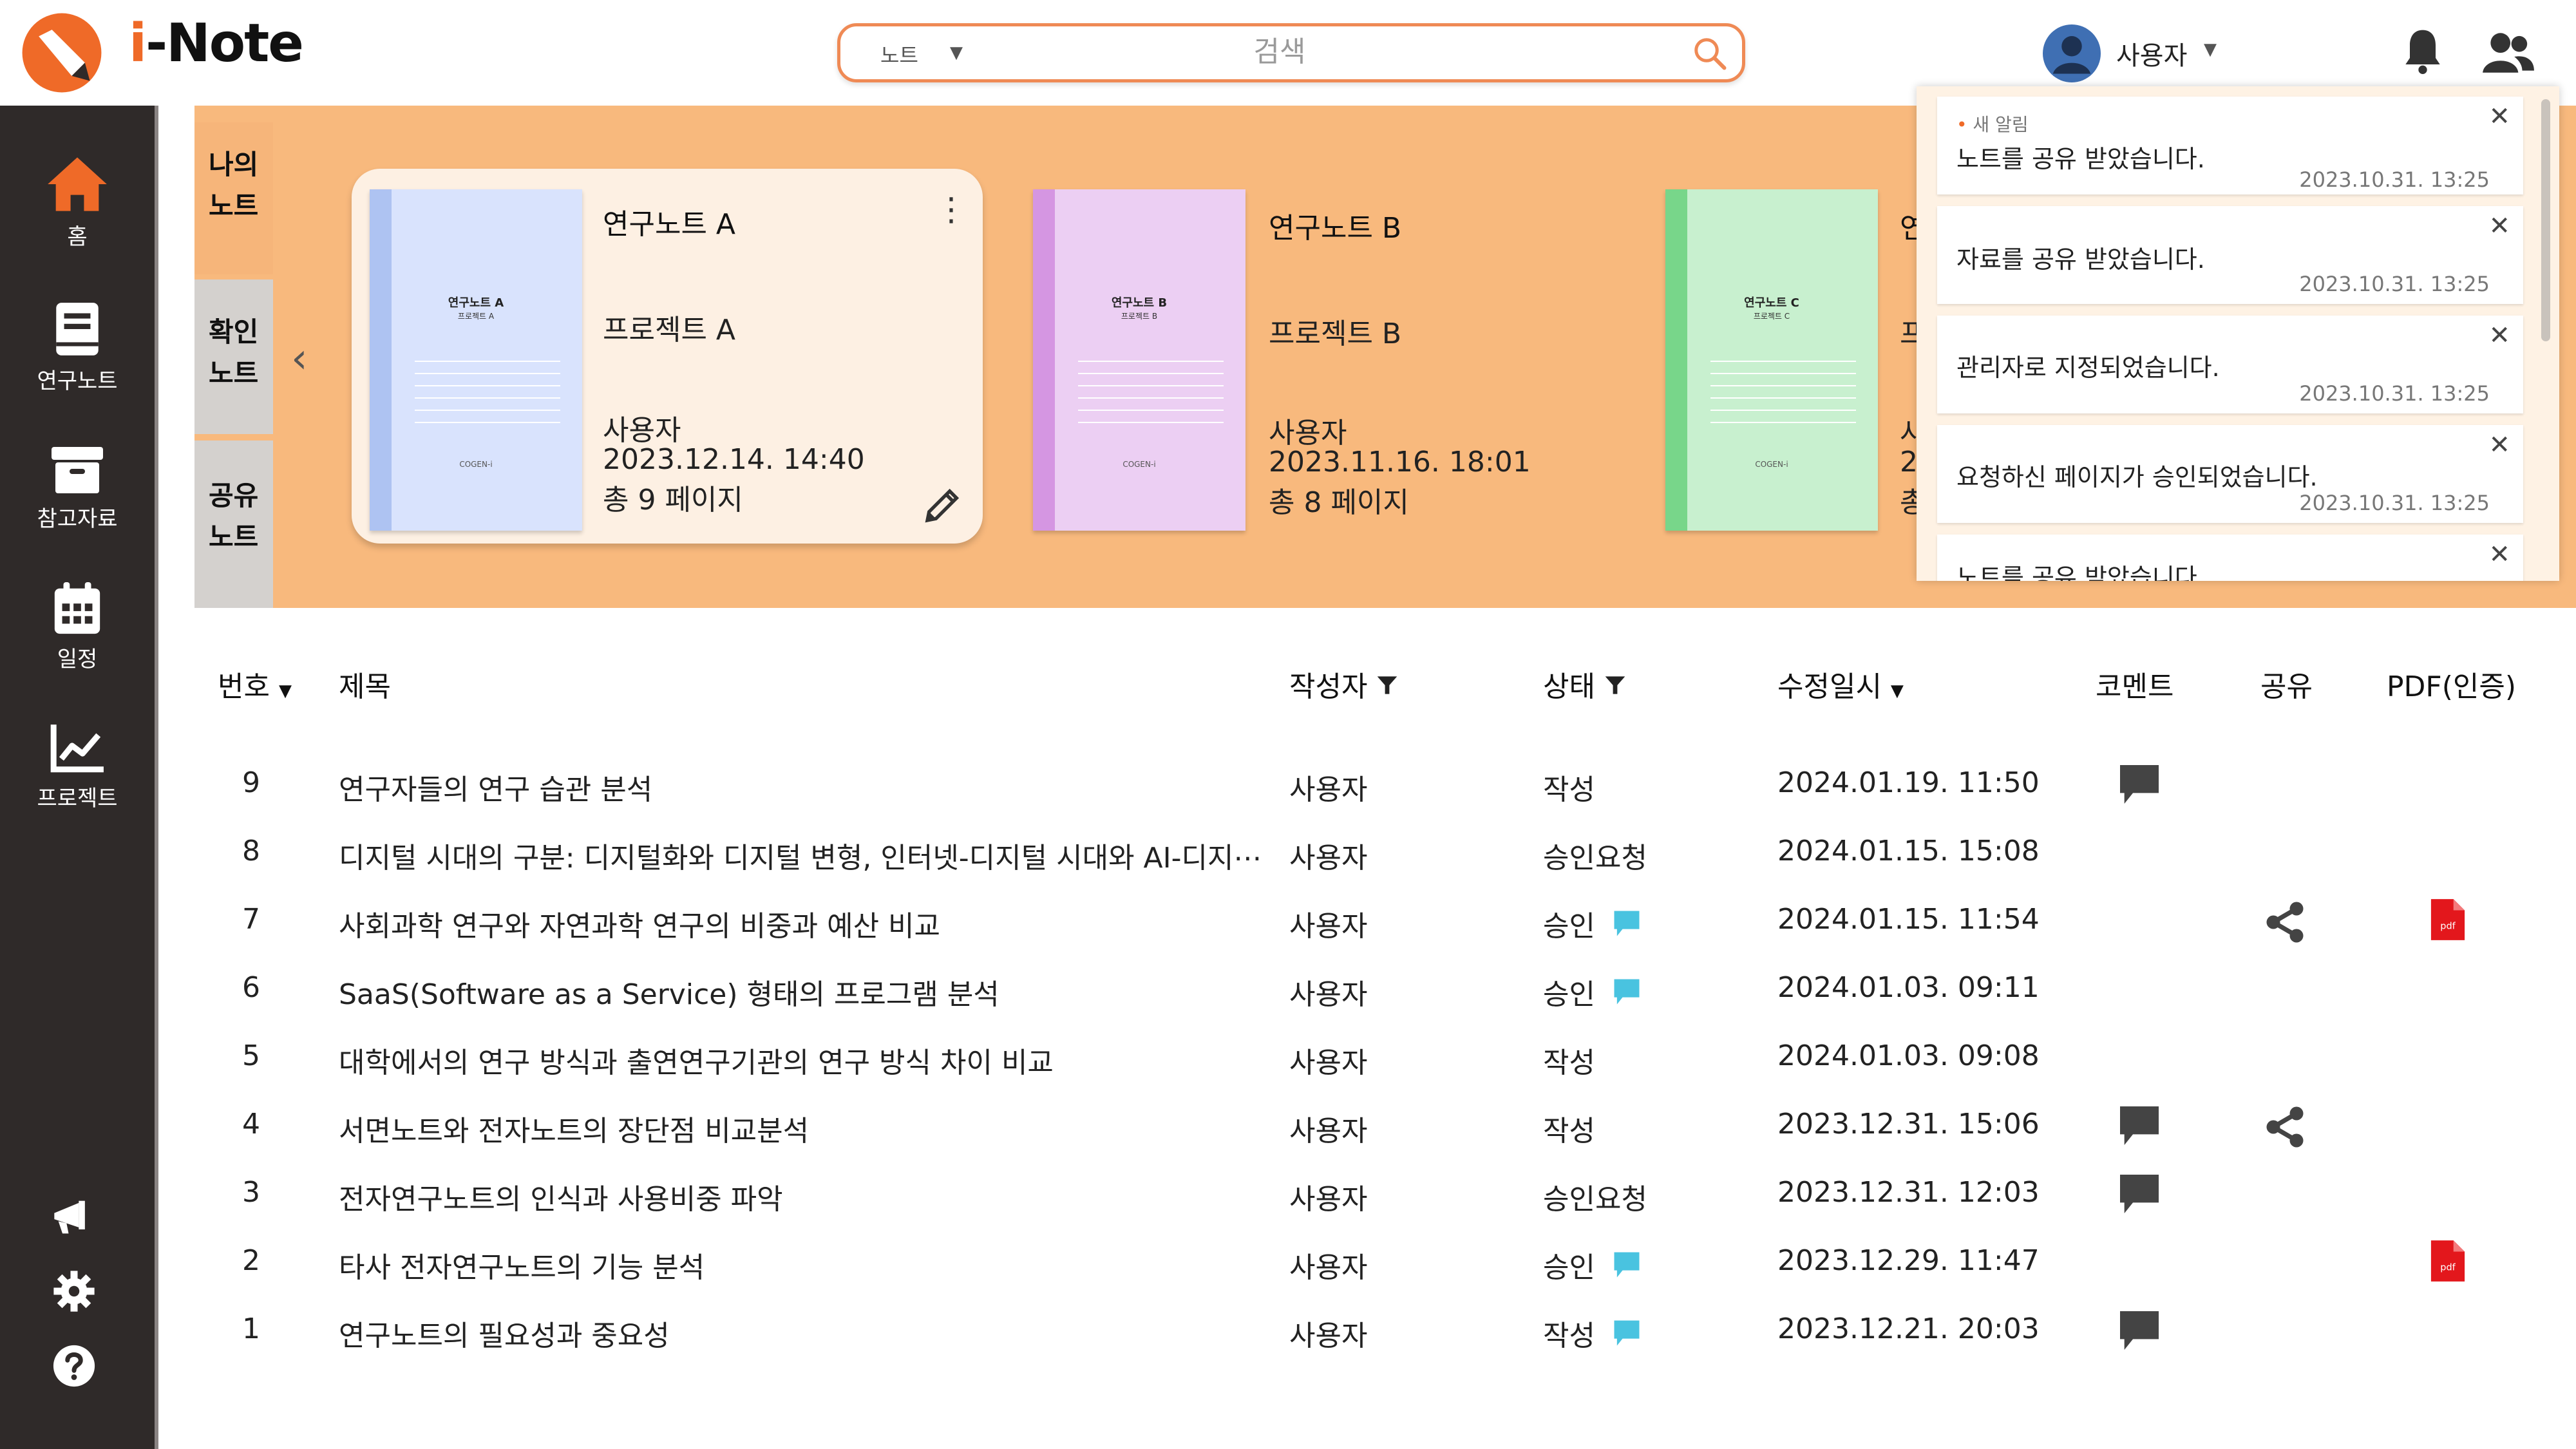 The width and height of the screenshot is (2576, 1449). I want to click on sidebar-item-label: 프로젝트, so click(77, 798).